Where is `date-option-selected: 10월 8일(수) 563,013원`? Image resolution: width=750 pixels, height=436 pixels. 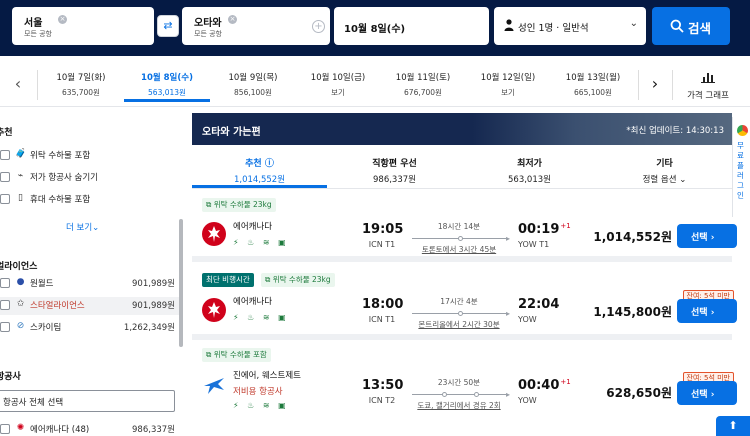 date-option-selected: 10월 8일(수) 563,013원 is located at coordinates (167, 85).